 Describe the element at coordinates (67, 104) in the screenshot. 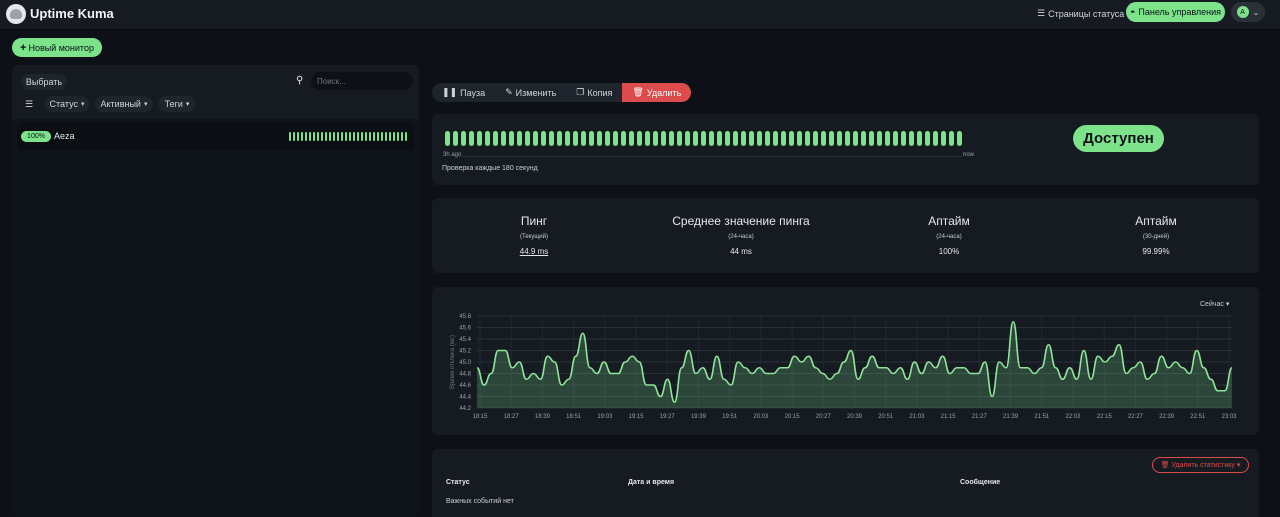

I see `filter-status: Статус ▾` at that location.